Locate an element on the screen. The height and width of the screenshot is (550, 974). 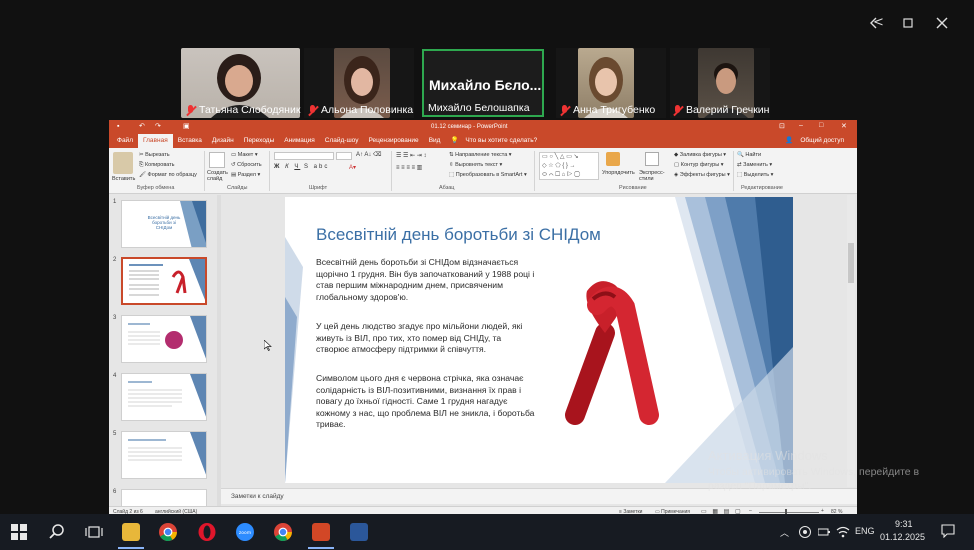
opera-icon is located at coordinates (207, 532).